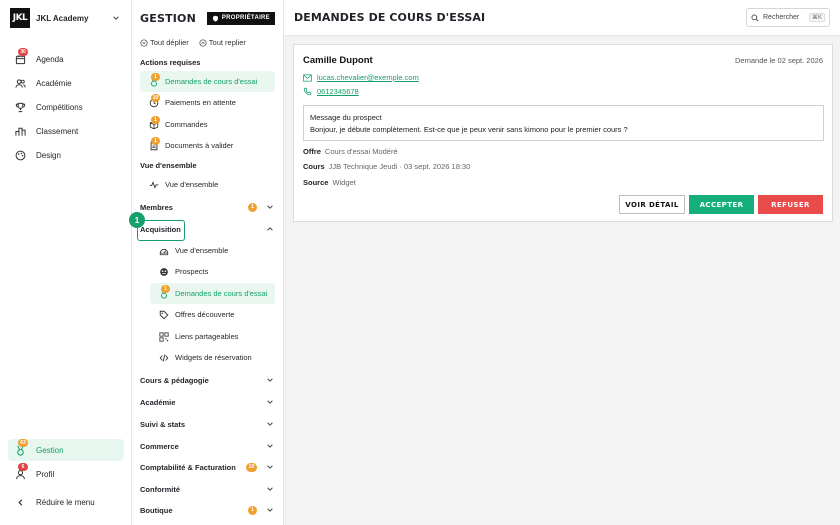 This screenshot has width=840, height=525. Describe the element at coordinates (207, 489) in the screenshot. I see `group-conformite: Conformité` at that location.